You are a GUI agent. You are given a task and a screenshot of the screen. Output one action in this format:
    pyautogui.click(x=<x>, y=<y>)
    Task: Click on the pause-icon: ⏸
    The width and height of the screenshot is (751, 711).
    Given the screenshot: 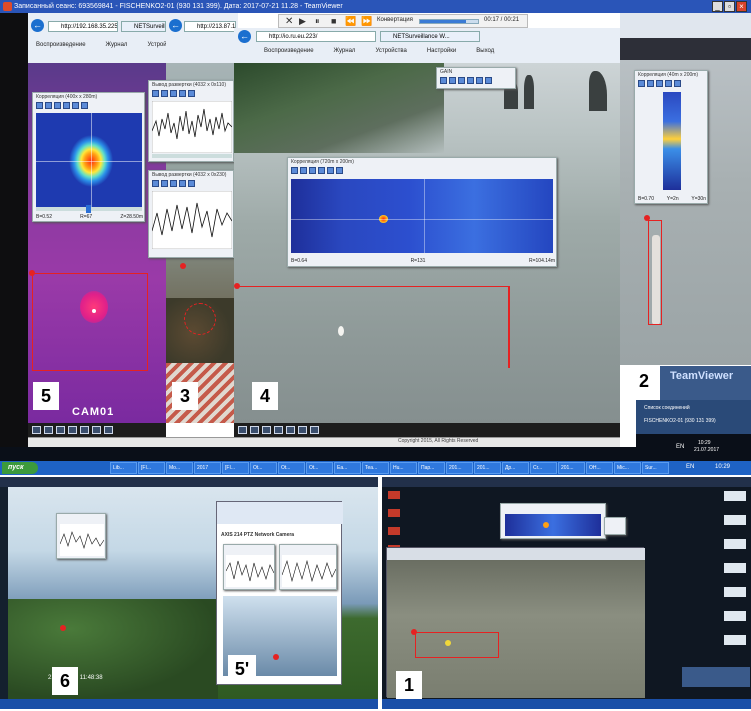 What is the action you would take?
    pyautogui.click(x=317, y=21)
    